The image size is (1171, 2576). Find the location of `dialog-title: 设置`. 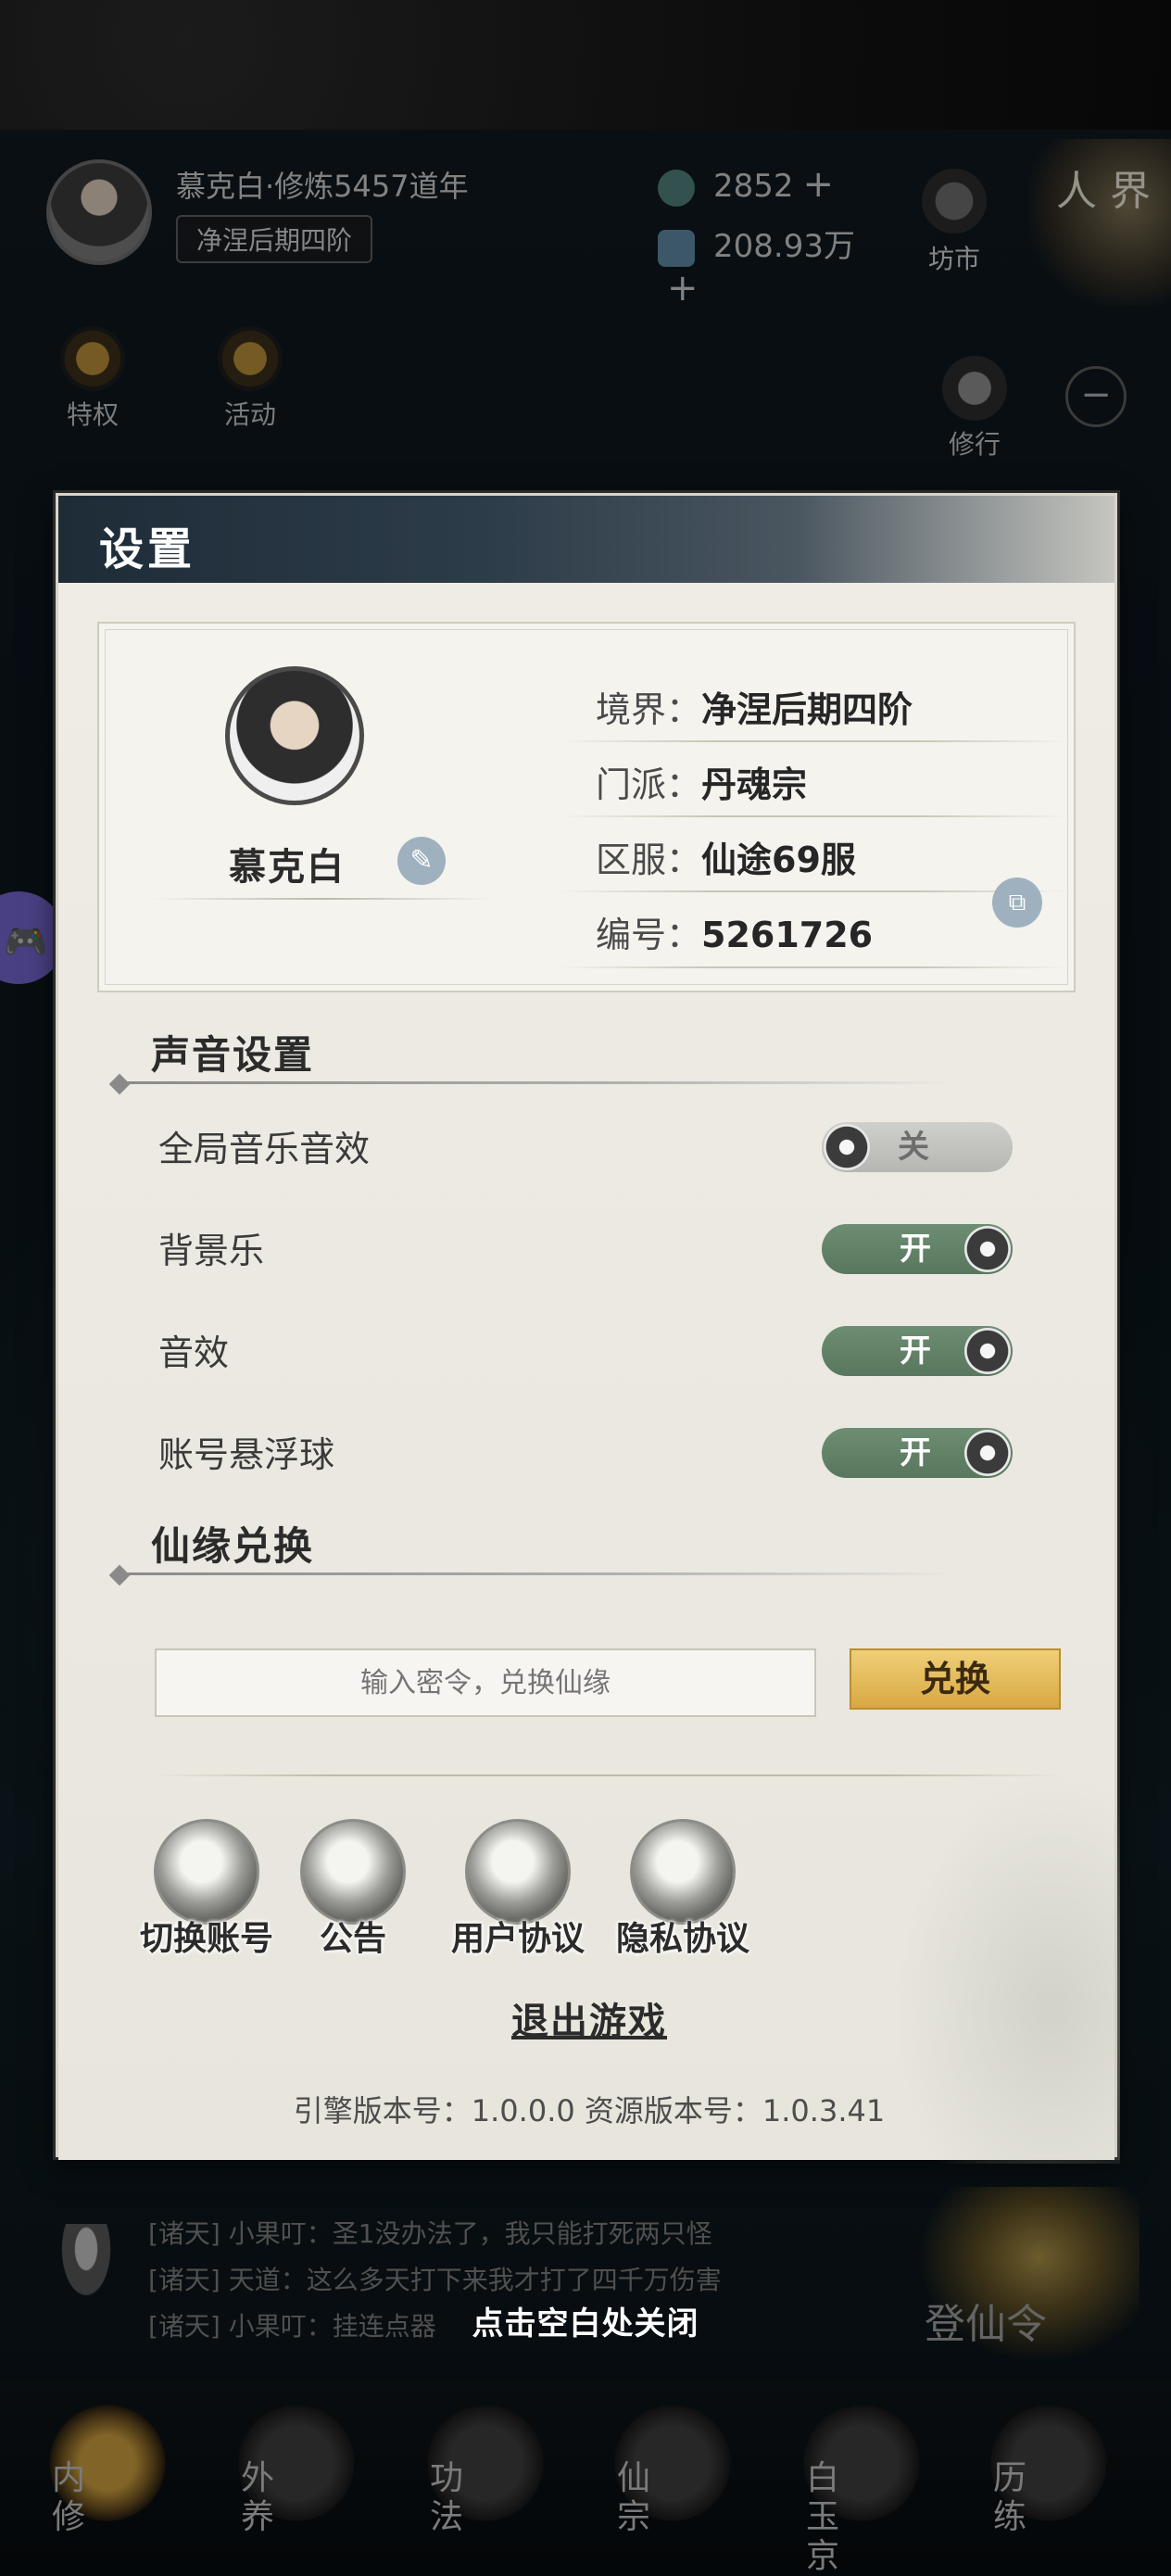

dialog-title: 设置 is located at coordinates (148, 549).